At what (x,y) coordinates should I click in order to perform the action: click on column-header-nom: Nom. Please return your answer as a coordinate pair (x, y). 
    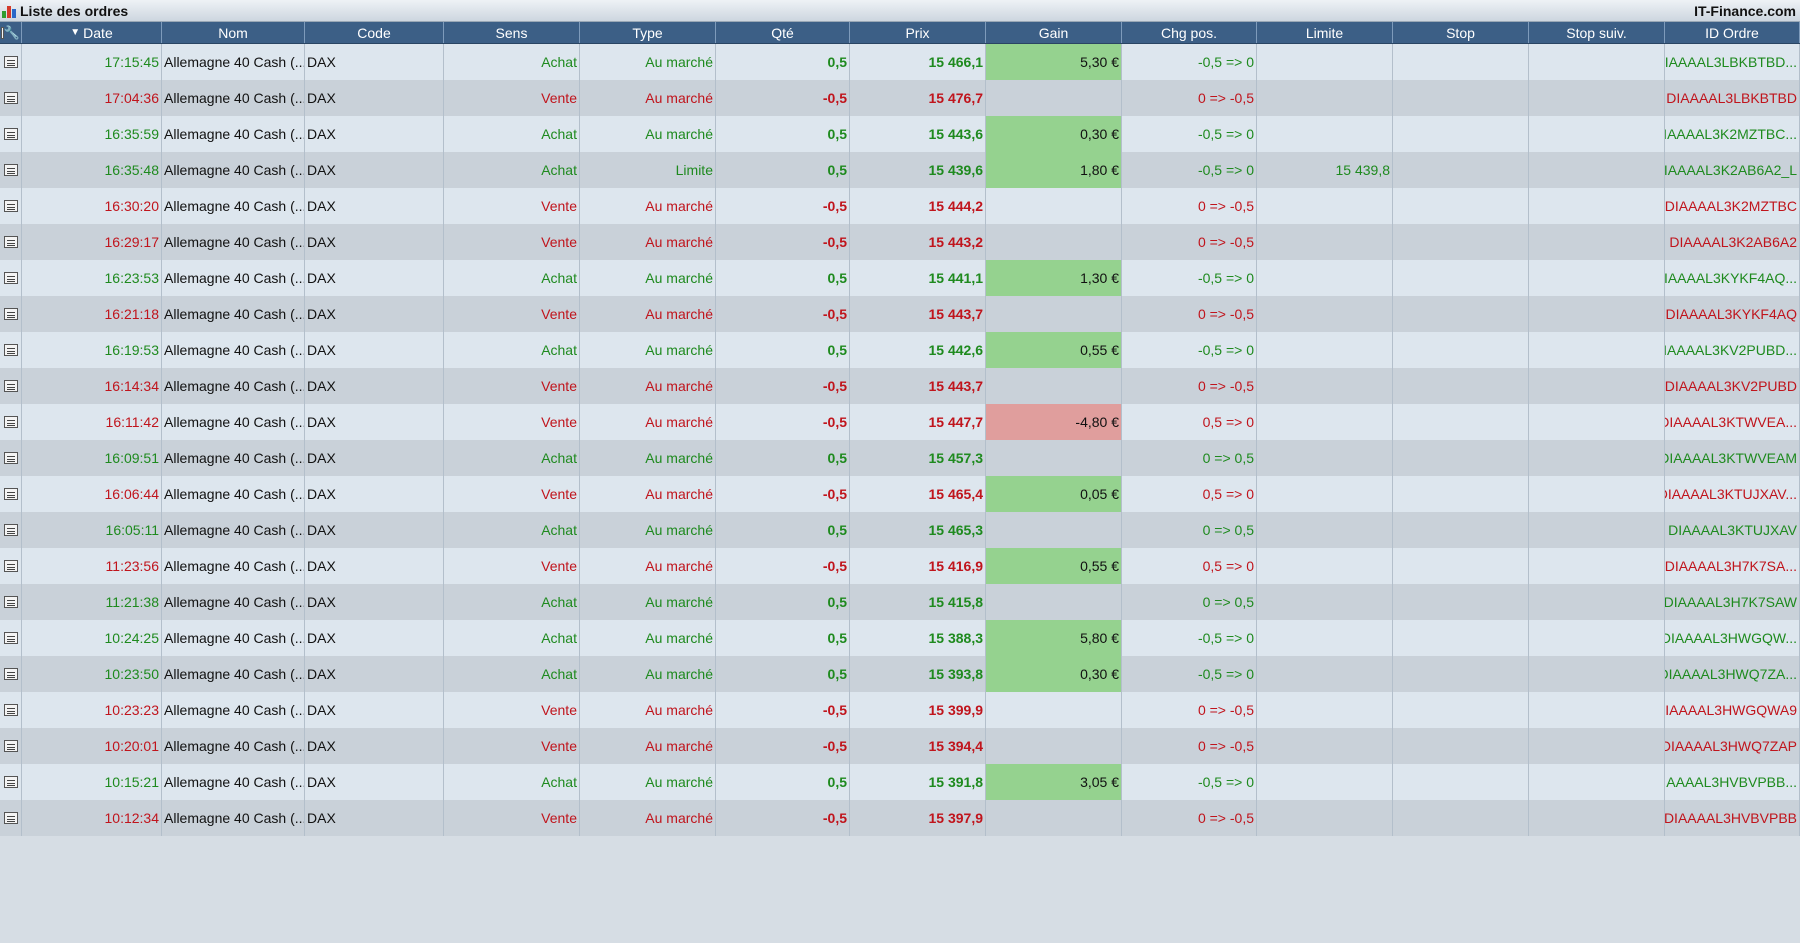
    Looking at the image, I should click on (233, 32).